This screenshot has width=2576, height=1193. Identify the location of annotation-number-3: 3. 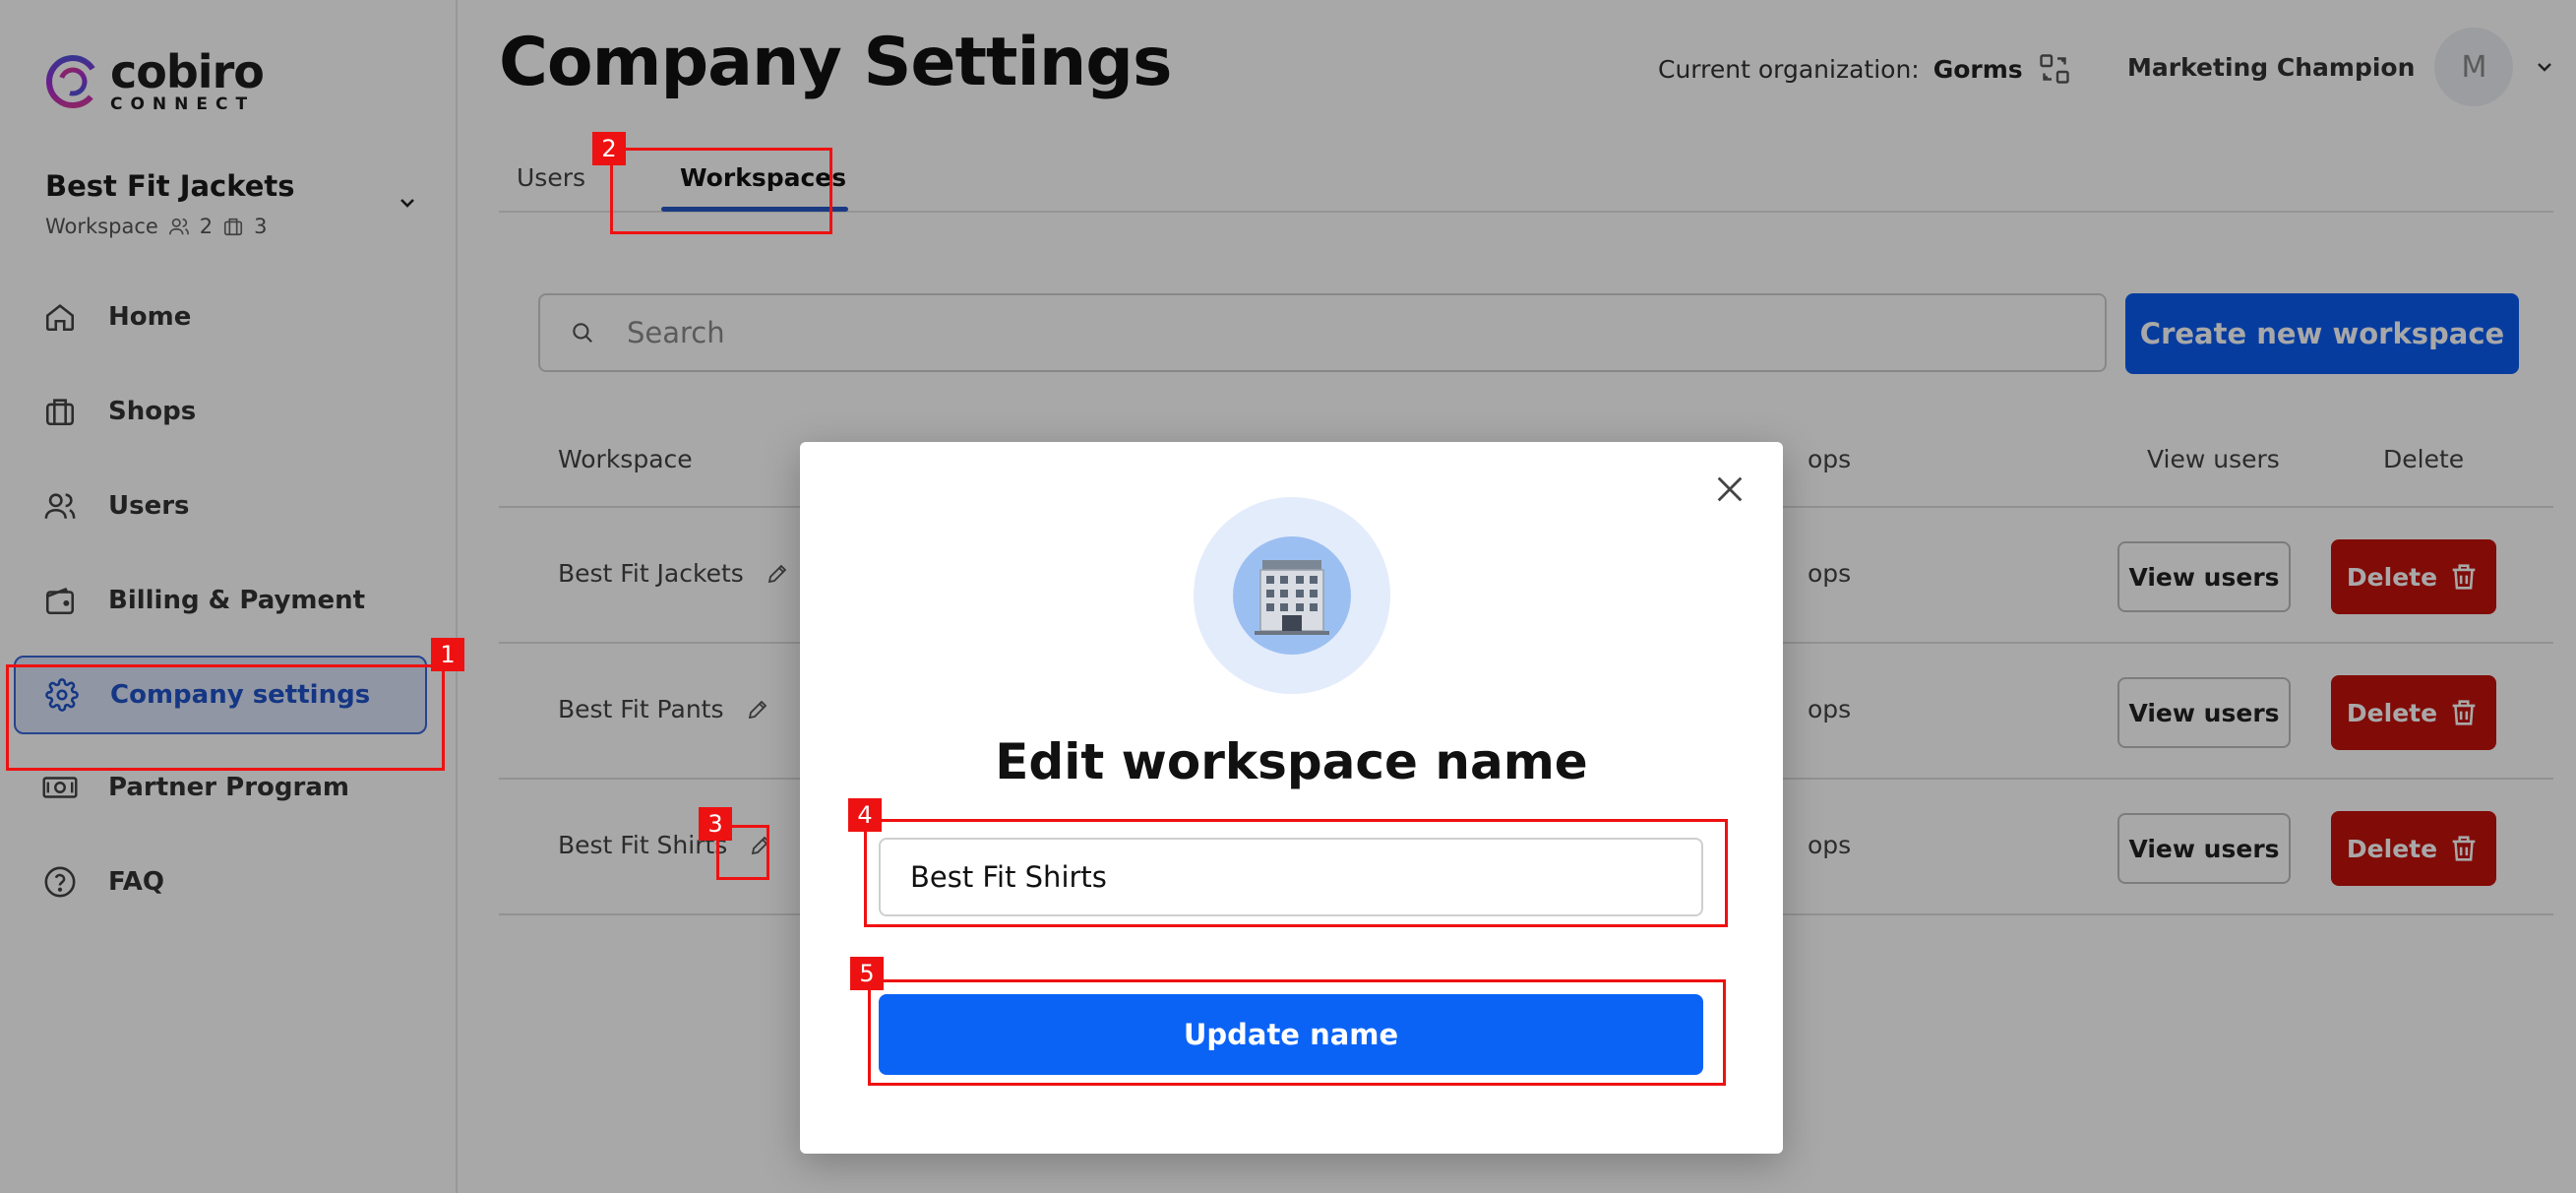
(715, 824).